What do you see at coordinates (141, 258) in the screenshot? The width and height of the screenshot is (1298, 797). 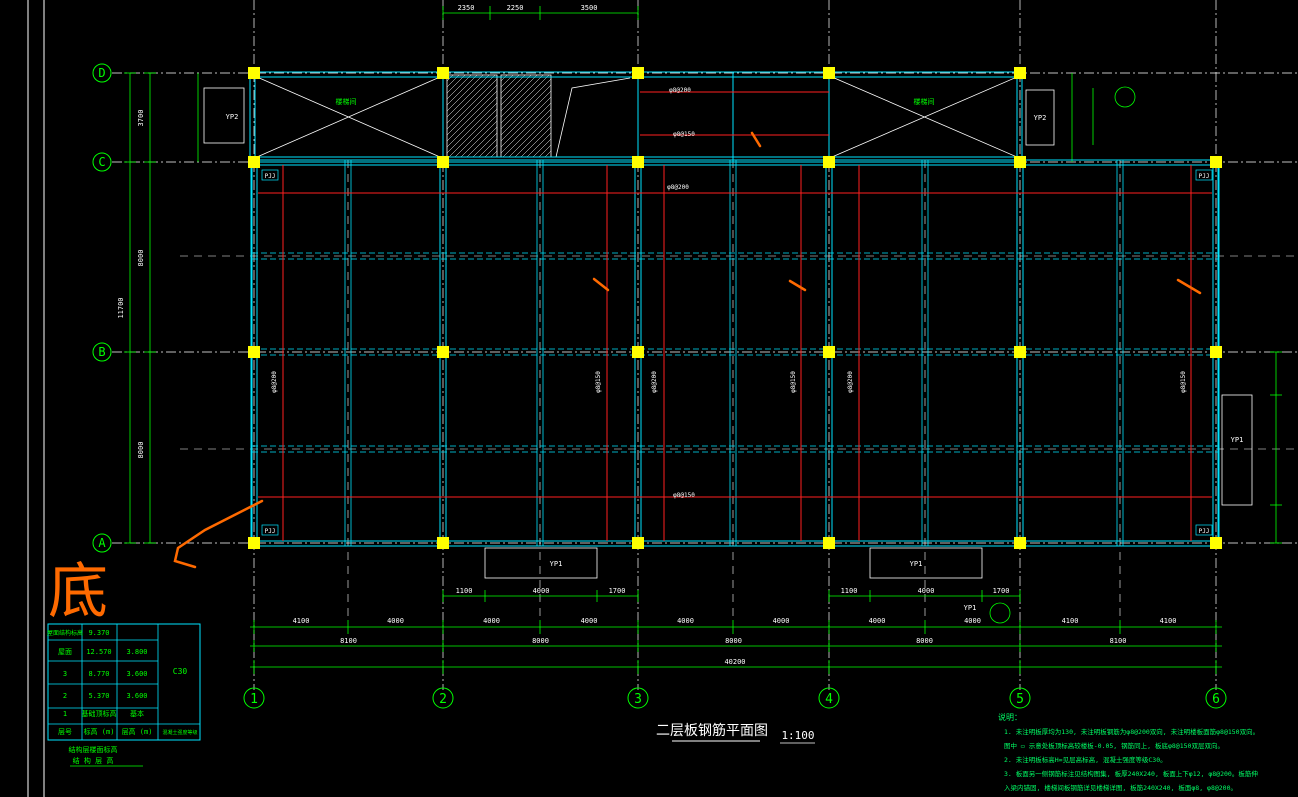 I see `dim-left-b: 8000` at bounding box center [141, 258].